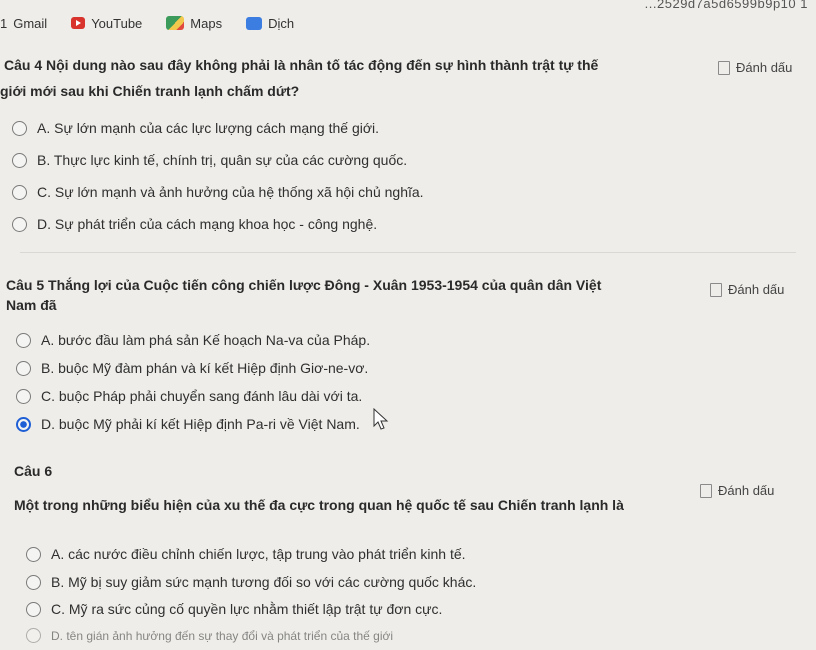 The height and width of the screenshot is (650, 816). Describe the element at coordinates (381, 419) in the screenshot. I see `mouse-cursor-icon` at that location.